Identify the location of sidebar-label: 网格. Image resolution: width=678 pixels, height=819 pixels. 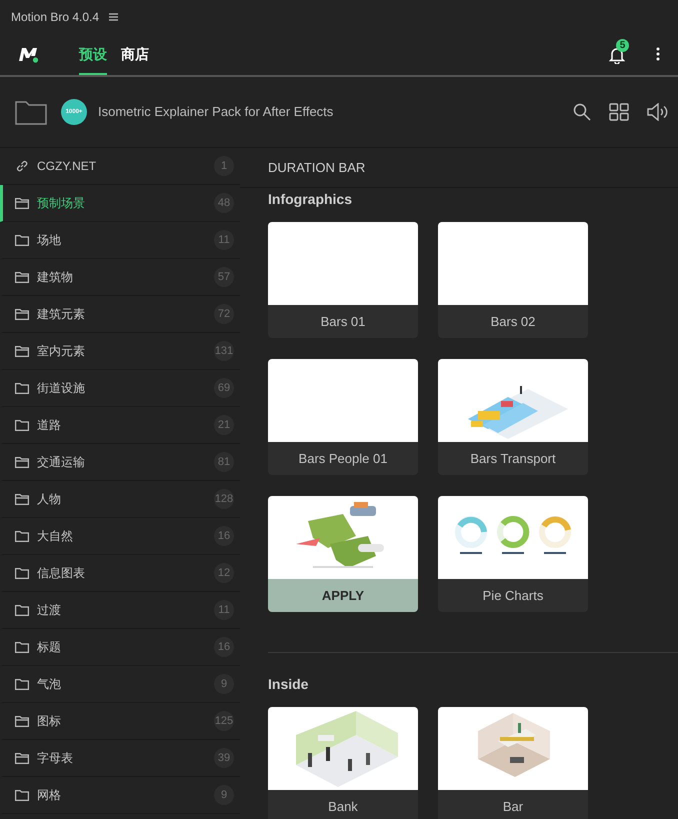
(49, 795).